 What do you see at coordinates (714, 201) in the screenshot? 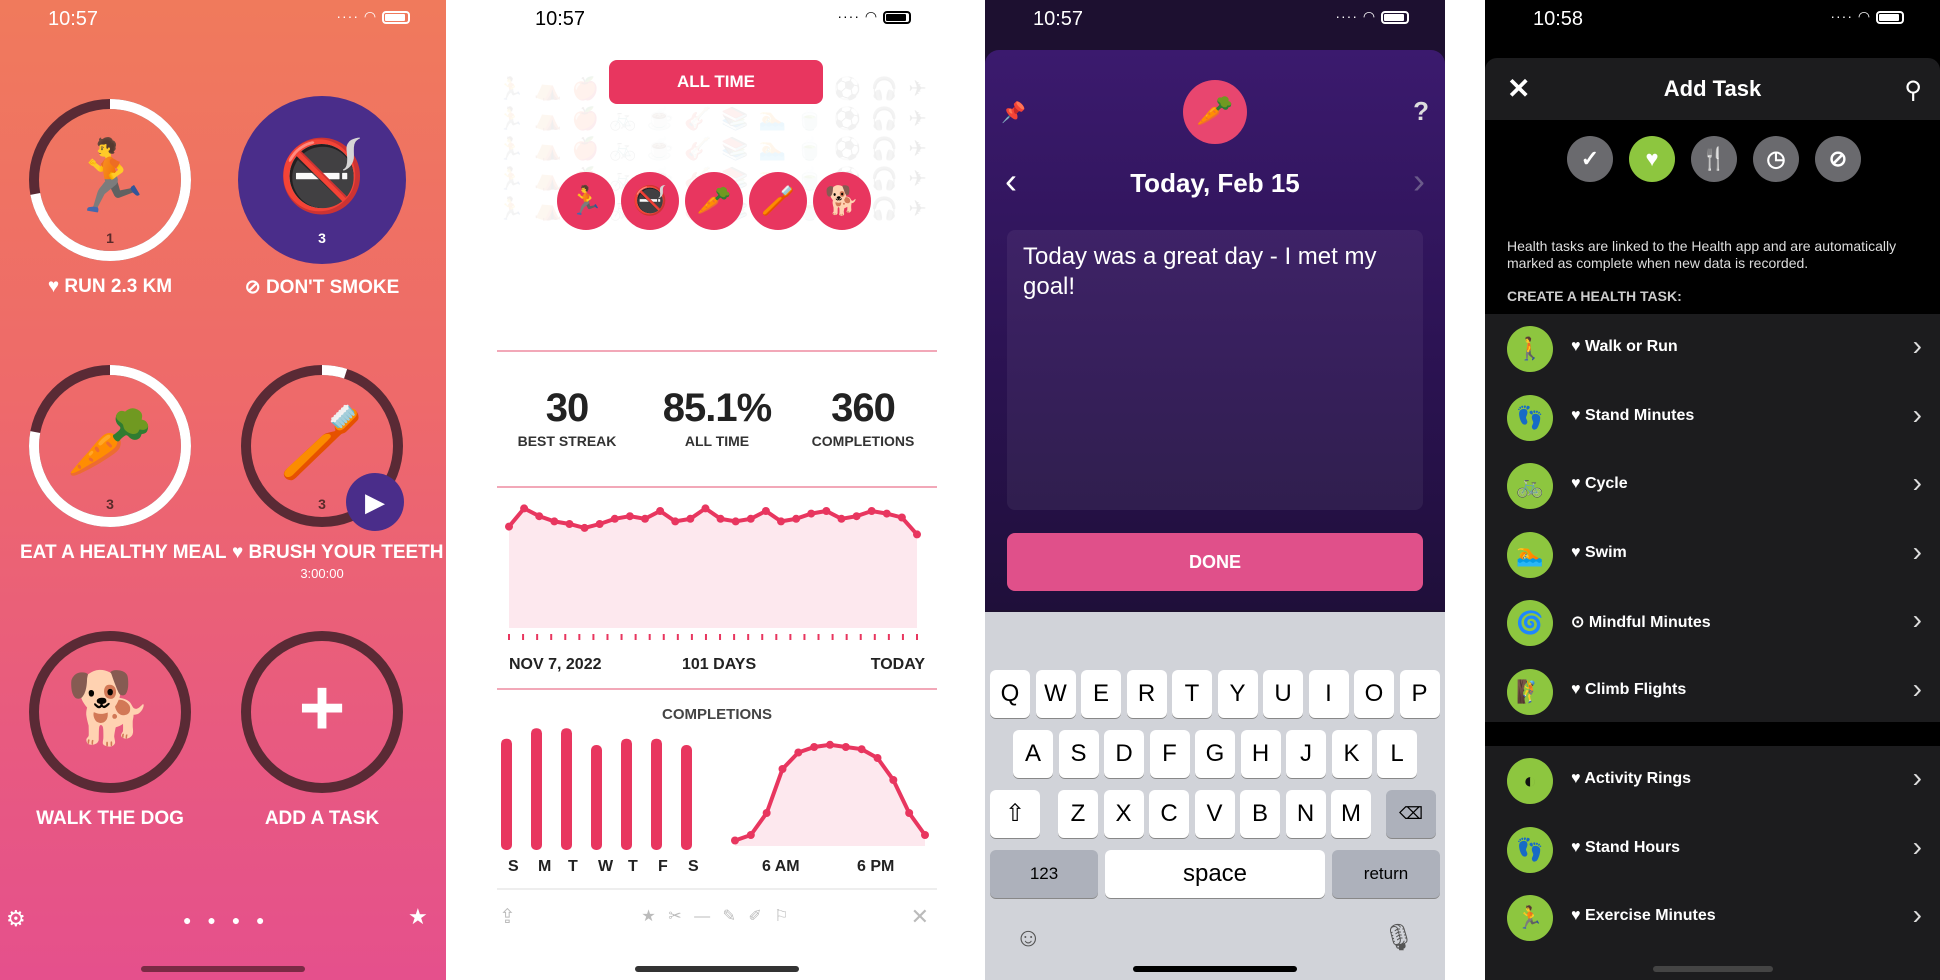
I see `carrot-icon: 🥕` at bounding box center [714, 201].